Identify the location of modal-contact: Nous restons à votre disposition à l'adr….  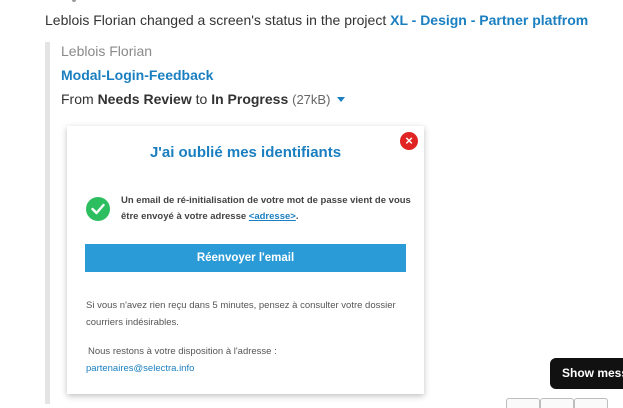
(248, 360).